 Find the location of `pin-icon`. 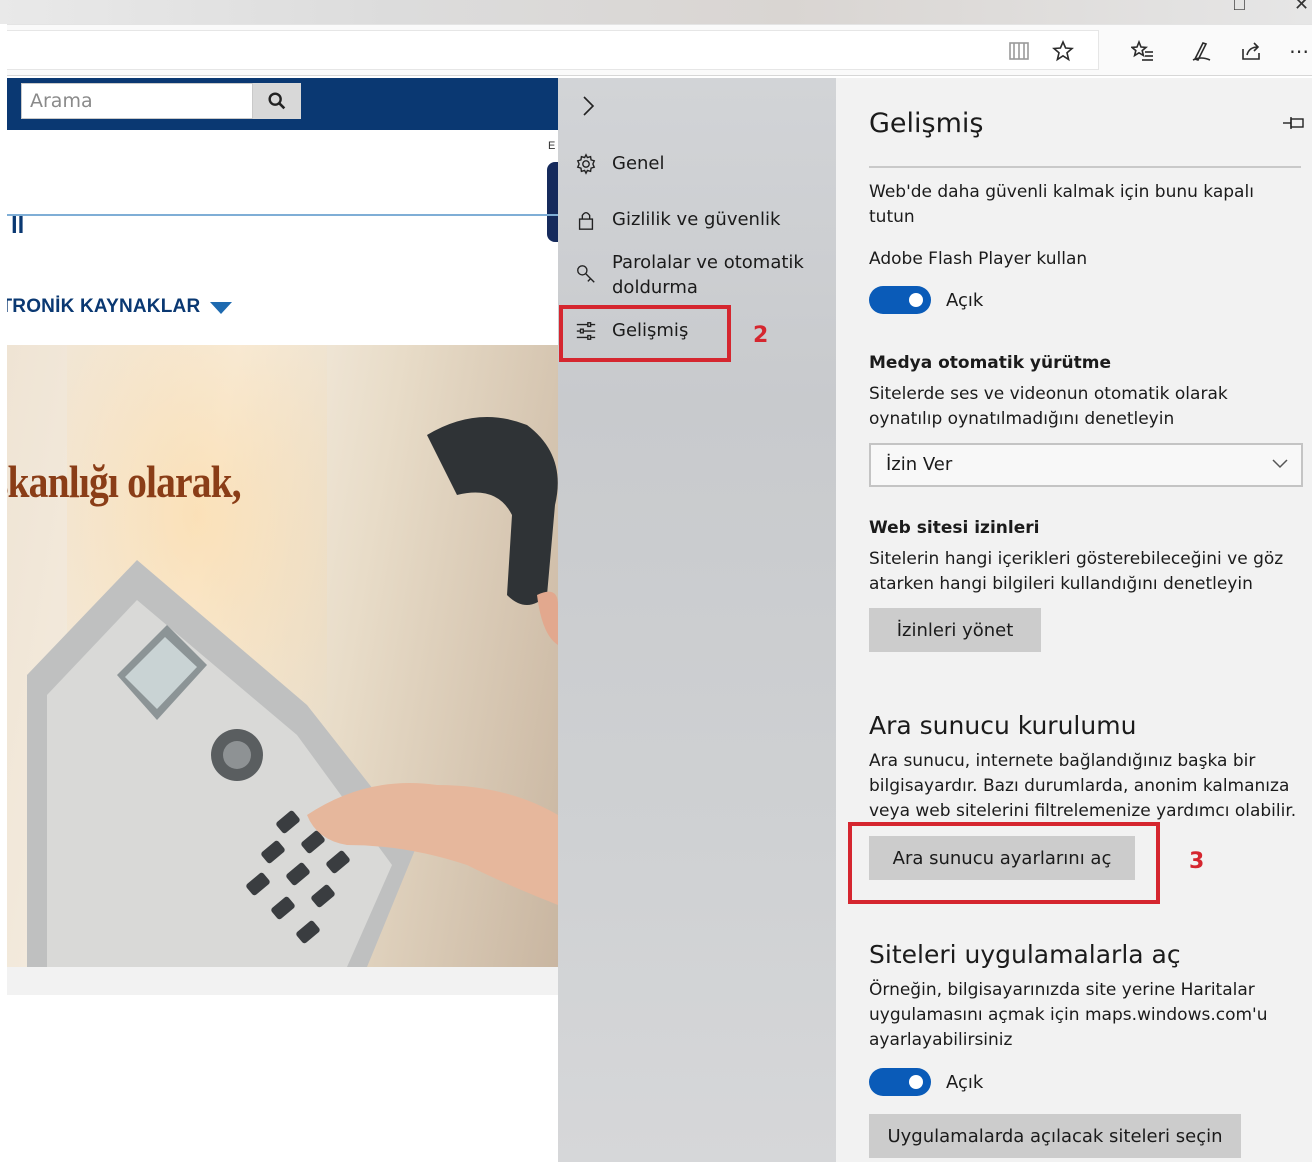

pin-icon is located at coordinates (1294, 123).